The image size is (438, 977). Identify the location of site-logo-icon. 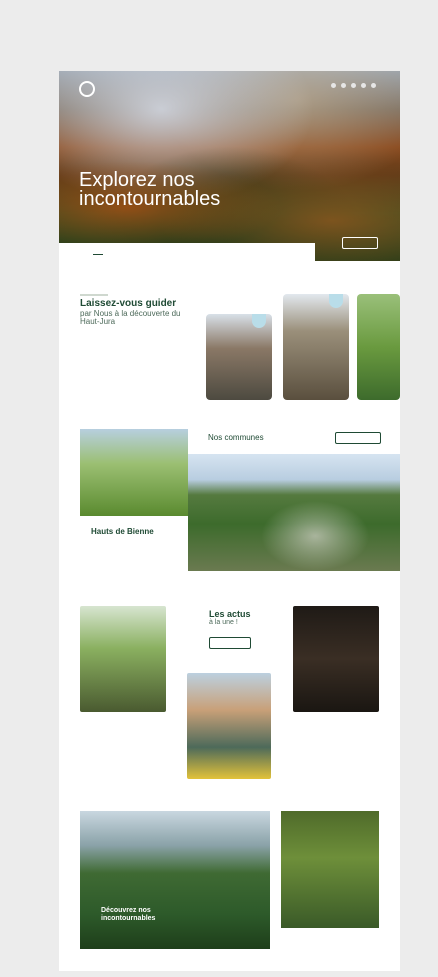
(87, 89).